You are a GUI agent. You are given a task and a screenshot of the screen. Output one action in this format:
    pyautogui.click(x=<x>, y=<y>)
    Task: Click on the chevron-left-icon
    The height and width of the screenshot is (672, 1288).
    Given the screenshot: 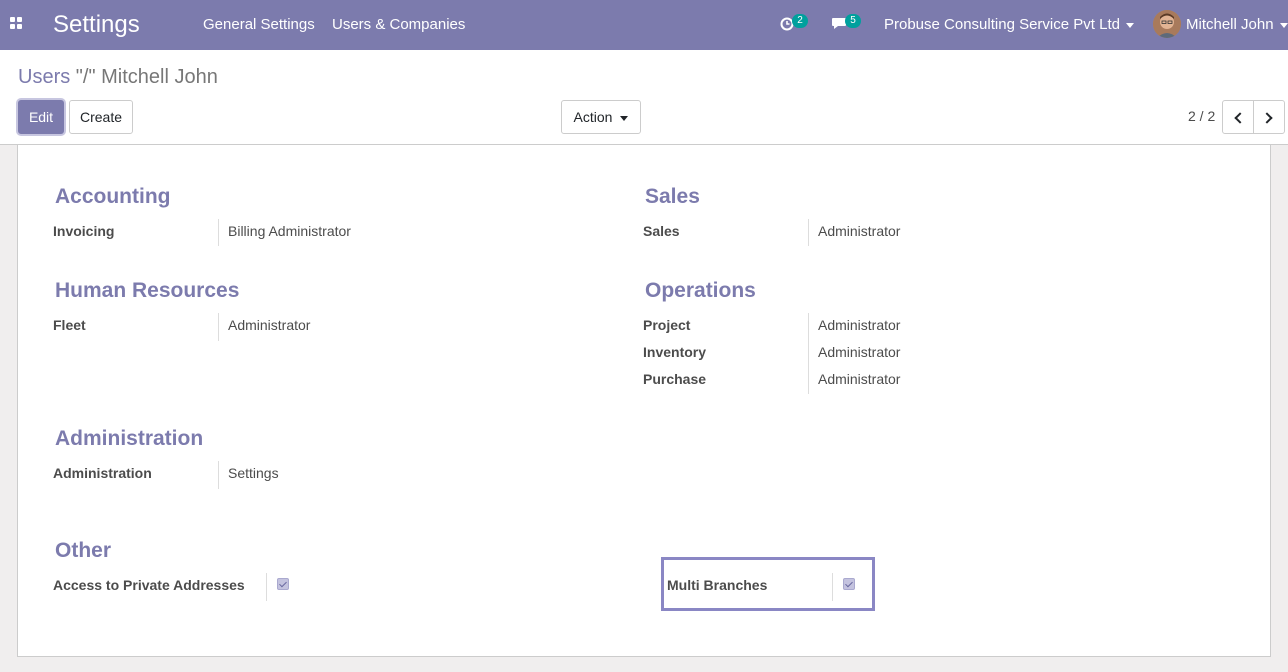 What is the action you would take?
    pyautogui.click(x=1240, y=118)
    